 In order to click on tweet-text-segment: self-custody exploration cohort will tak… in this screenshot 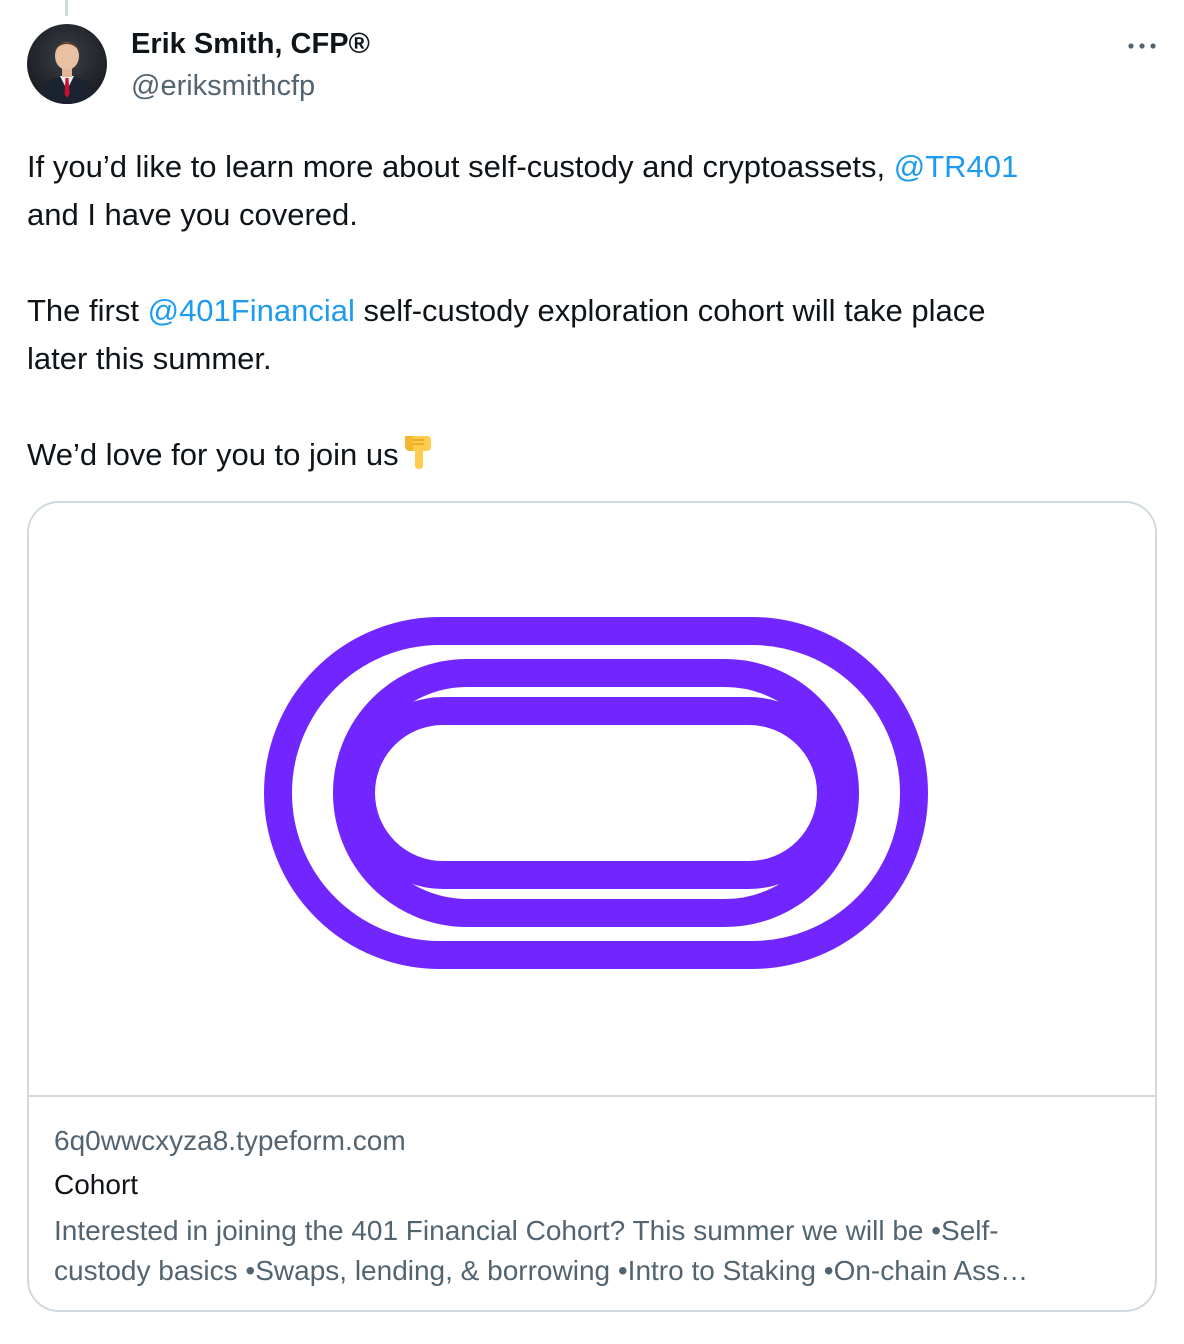, I will do `click(670, 310)`.